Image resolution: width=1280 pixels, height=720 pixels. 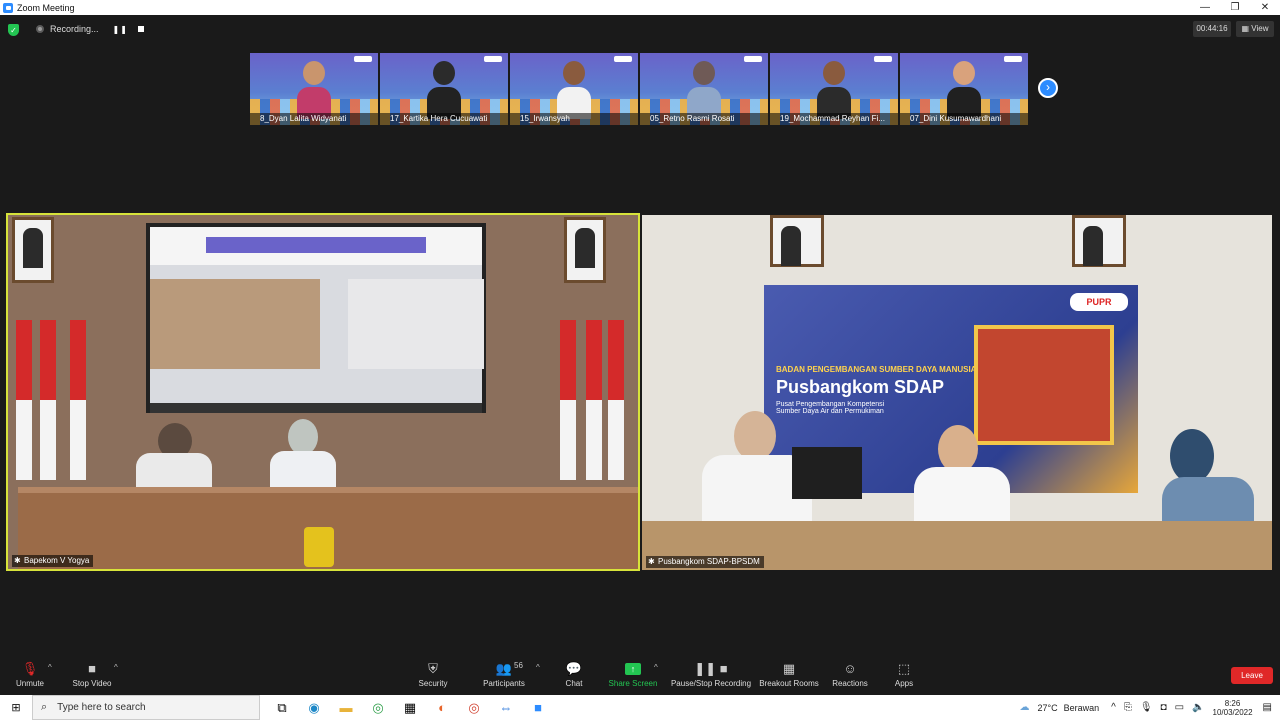 I want to click on banner-org: BADAN PENGEMBANGAN SUMBER DAYA MANUSIA, so click(x=876, y=369).